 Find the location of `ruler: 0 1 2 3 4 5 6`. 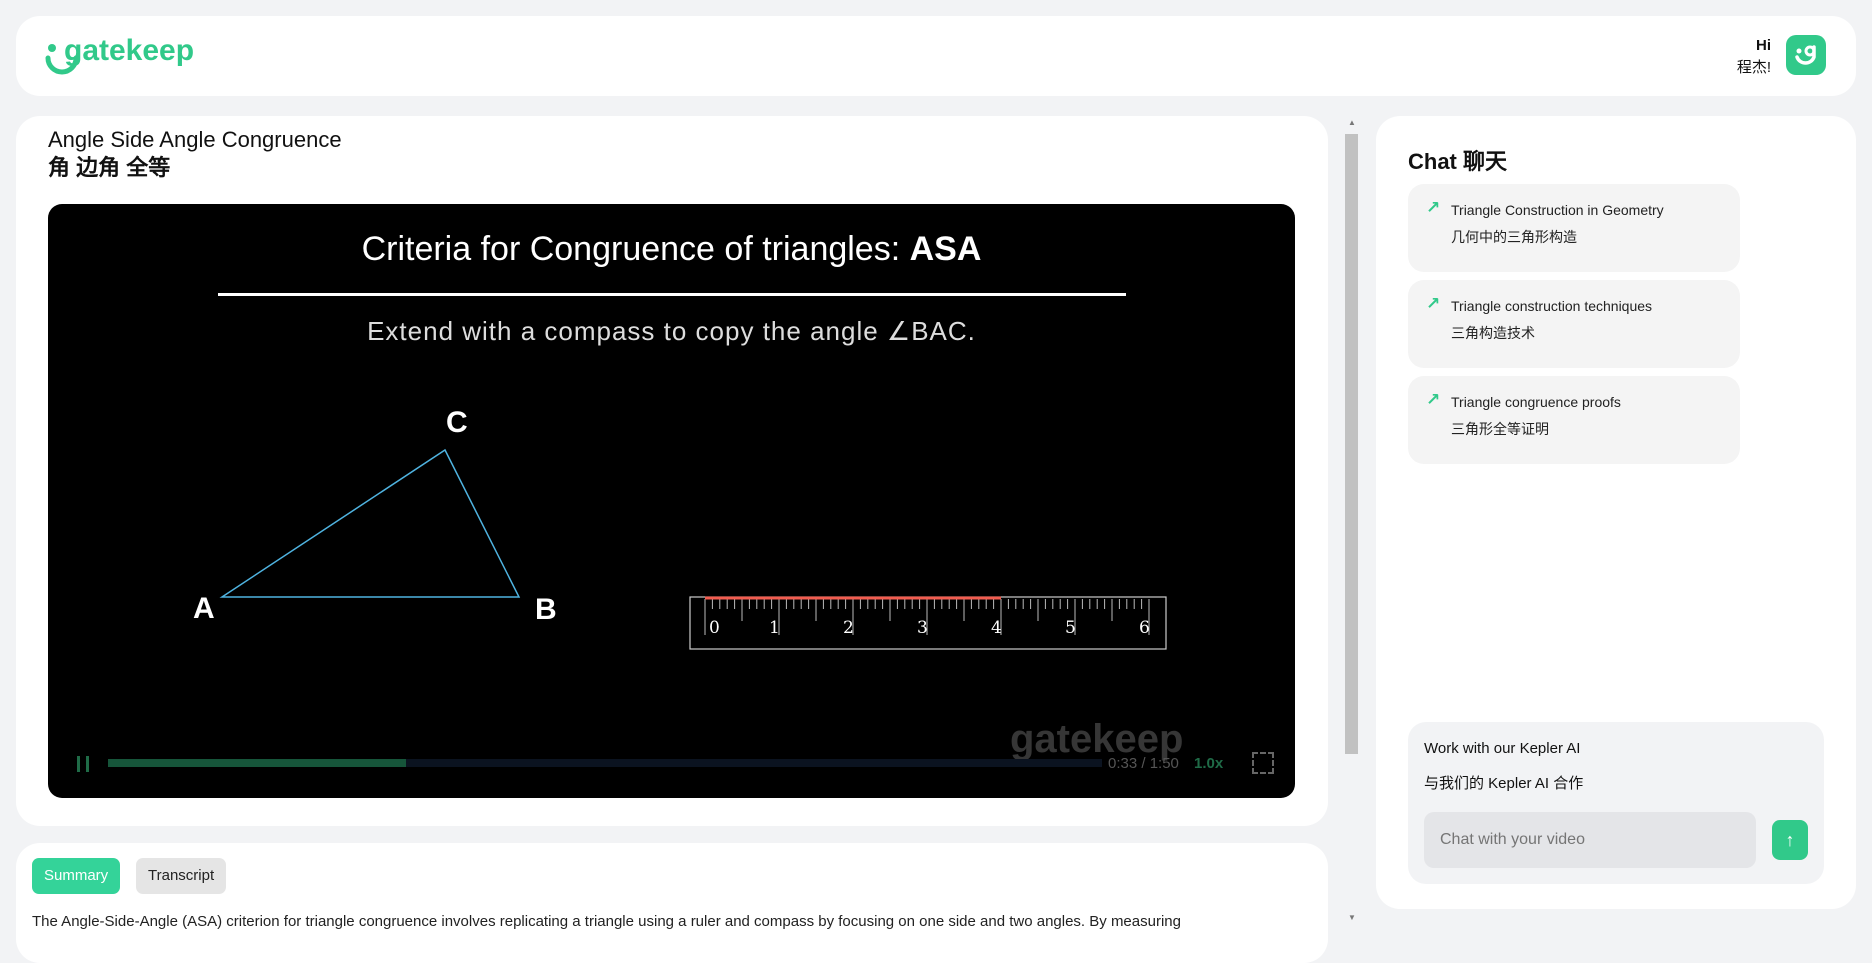

ruler: 0 1 2 3 4 5 6 is located at coordinates (928, 623).